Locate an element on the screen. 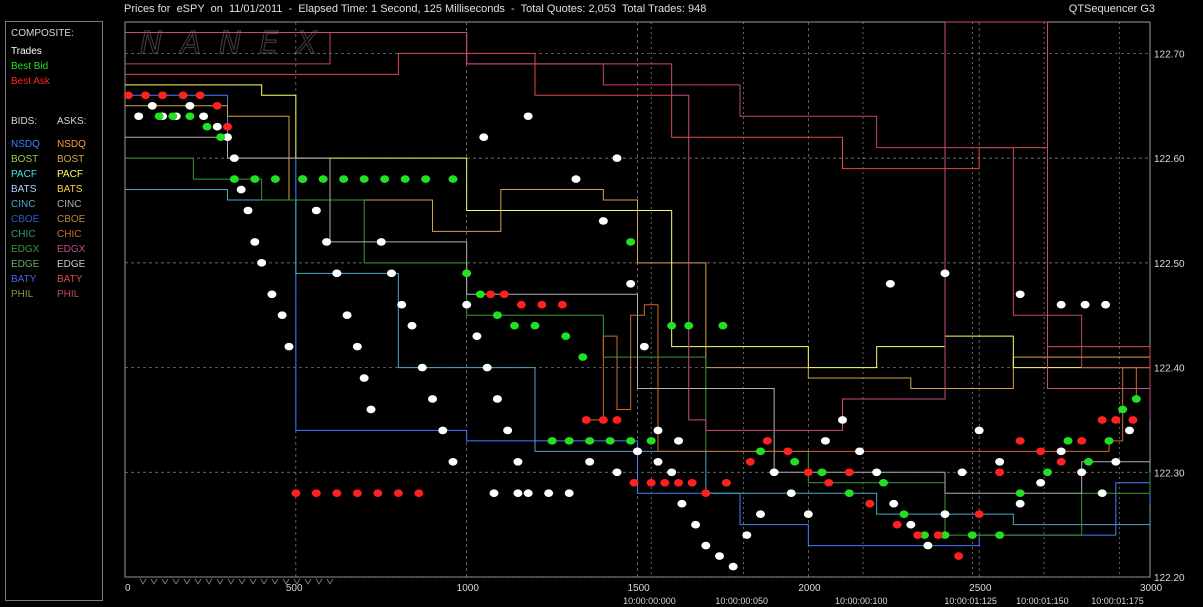  time-tick-label: 10:00:01:150 is located at coordinates (1042, 601).